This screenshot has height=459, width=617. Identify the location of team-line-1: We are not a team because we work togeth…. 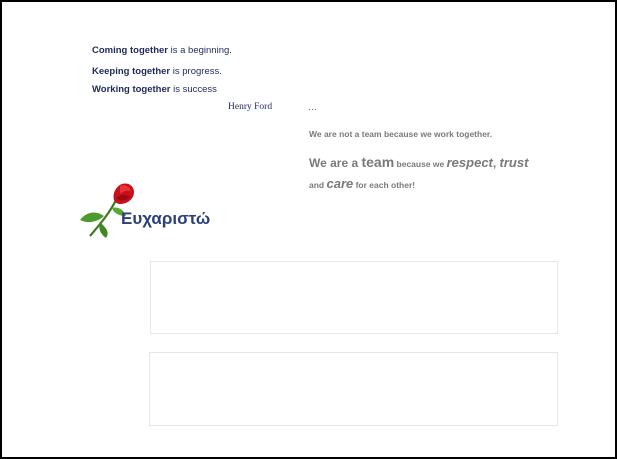
(401, 134).